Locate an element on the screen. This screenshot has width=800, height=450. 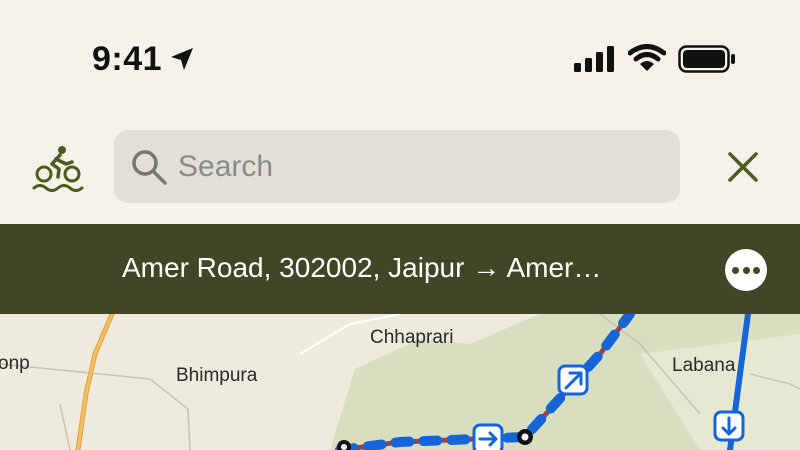
battery-icon is located at coordinates (706, 59).